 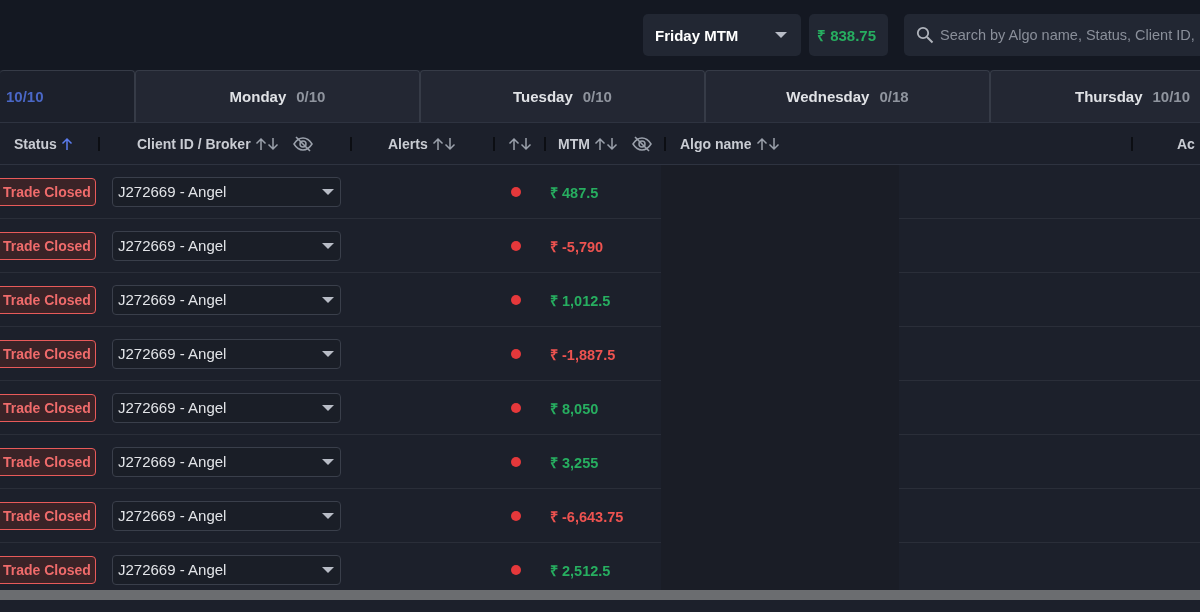 What do you see at coordinates (722, 35) in the screenshot?
I see `mtm-dropdown: Friday MTM` at bounding box center [722, 35].